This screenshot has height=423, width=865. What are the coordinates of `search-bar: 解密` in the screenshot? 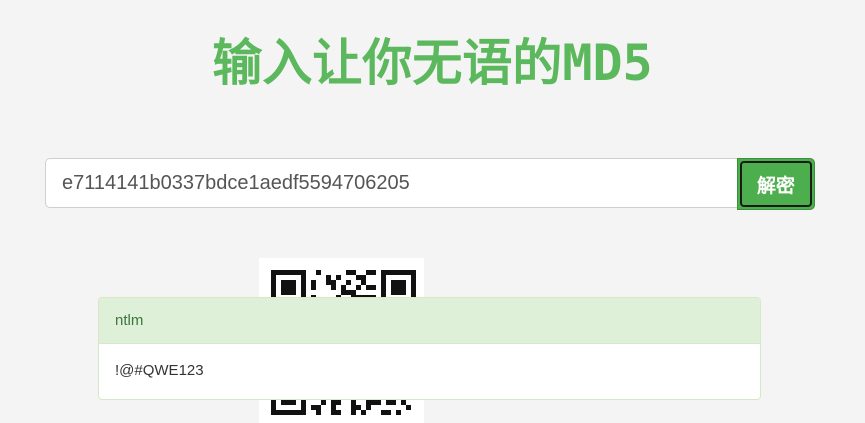 It's located at (430, 184).